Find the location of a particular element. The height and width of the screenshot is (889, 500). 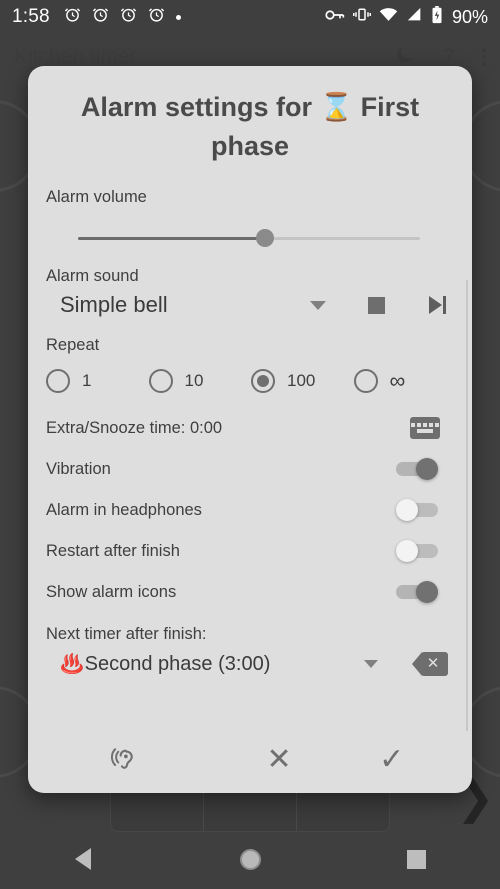

toggle-row-restart: Restart after finish is located at coordinates (249, 551).